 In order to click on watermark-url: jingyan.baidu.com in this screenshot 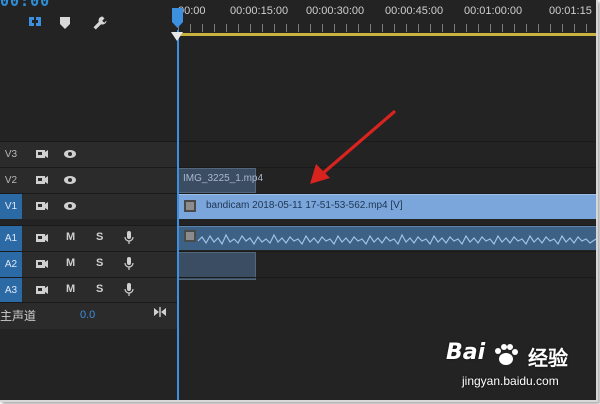, I will do `click(510, 381)`.